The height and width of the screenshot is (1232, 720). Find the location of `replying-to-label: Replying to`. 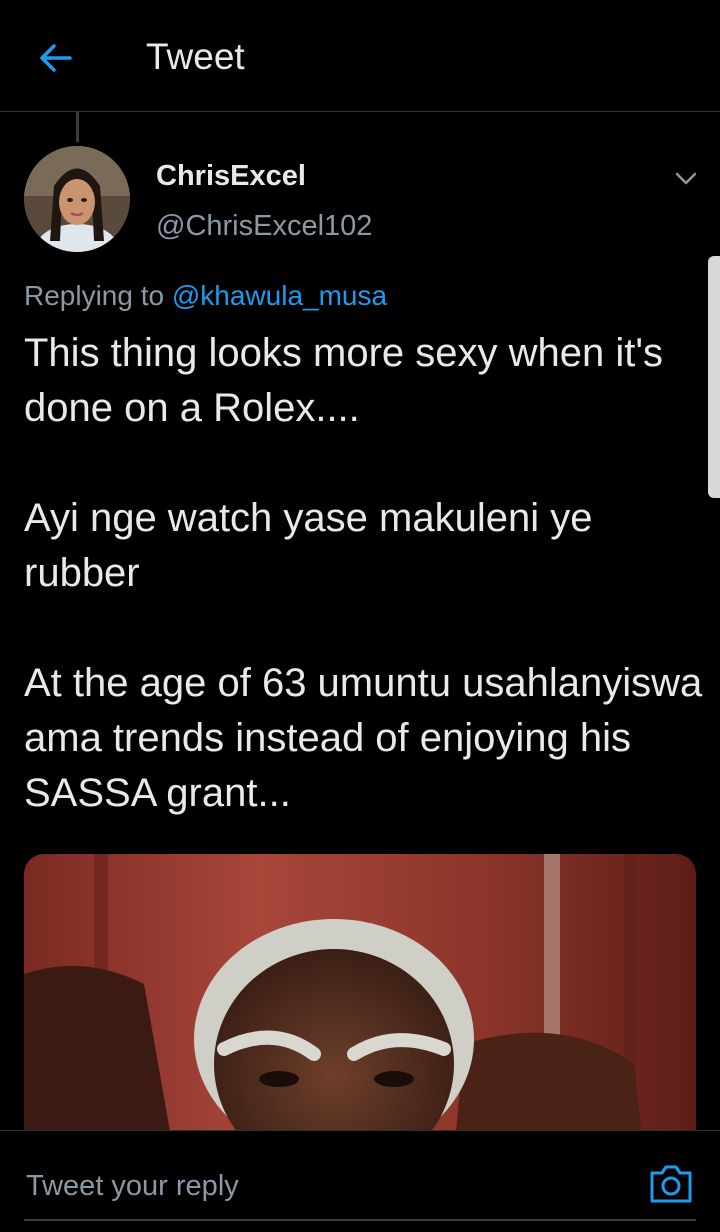

replying-to-label: Replying to is located at coordinates (94, 295).